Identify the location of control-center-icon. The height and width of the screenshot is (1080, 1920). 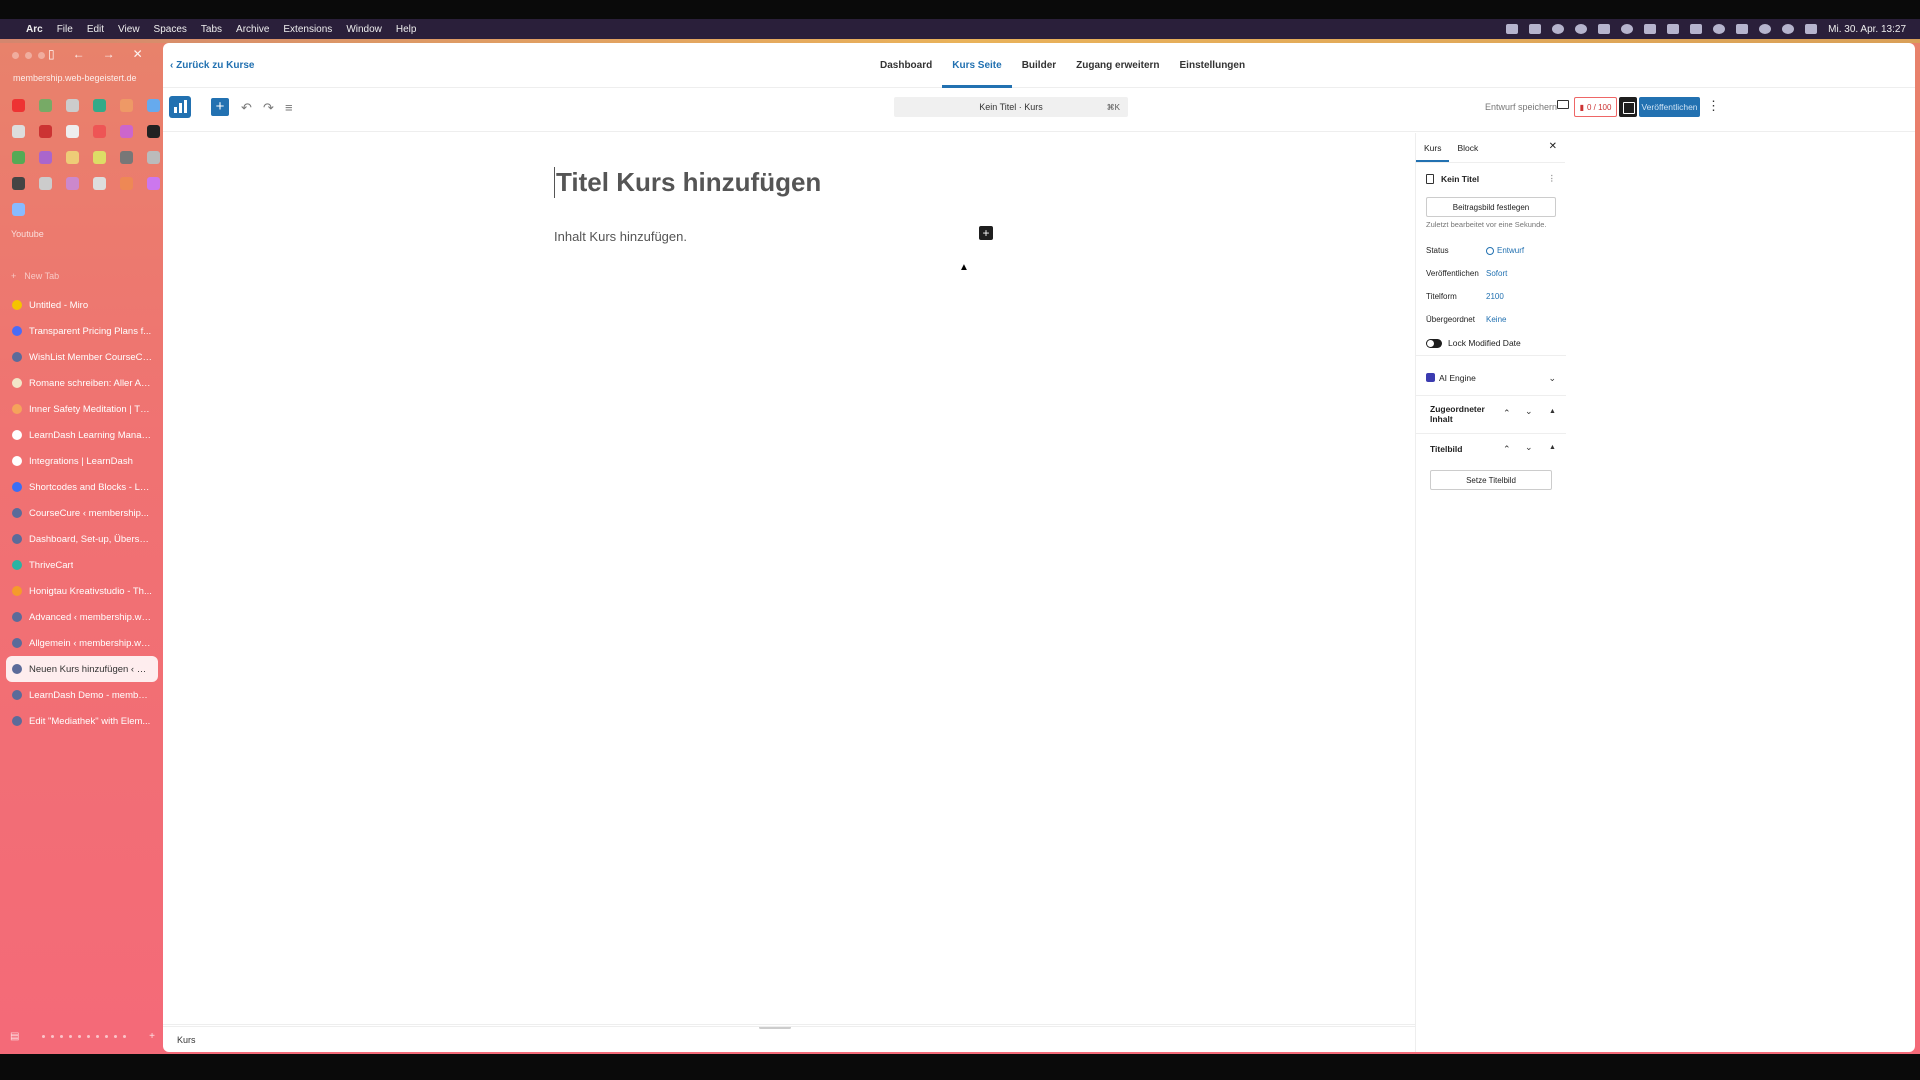
(1811, 29).